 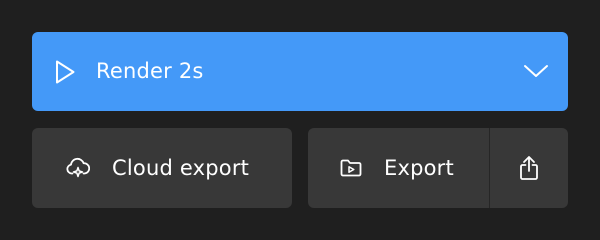 I want to click on cloud-export-button: Cloud export, so click(x=162, y=168).